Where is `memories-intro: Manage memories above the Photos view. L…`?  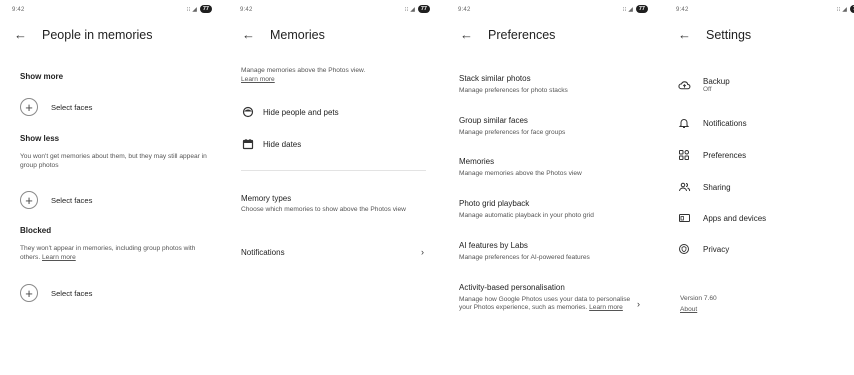
memories-intro: Manage memories above the Photos view. L… is located at coordinates (303, 75).